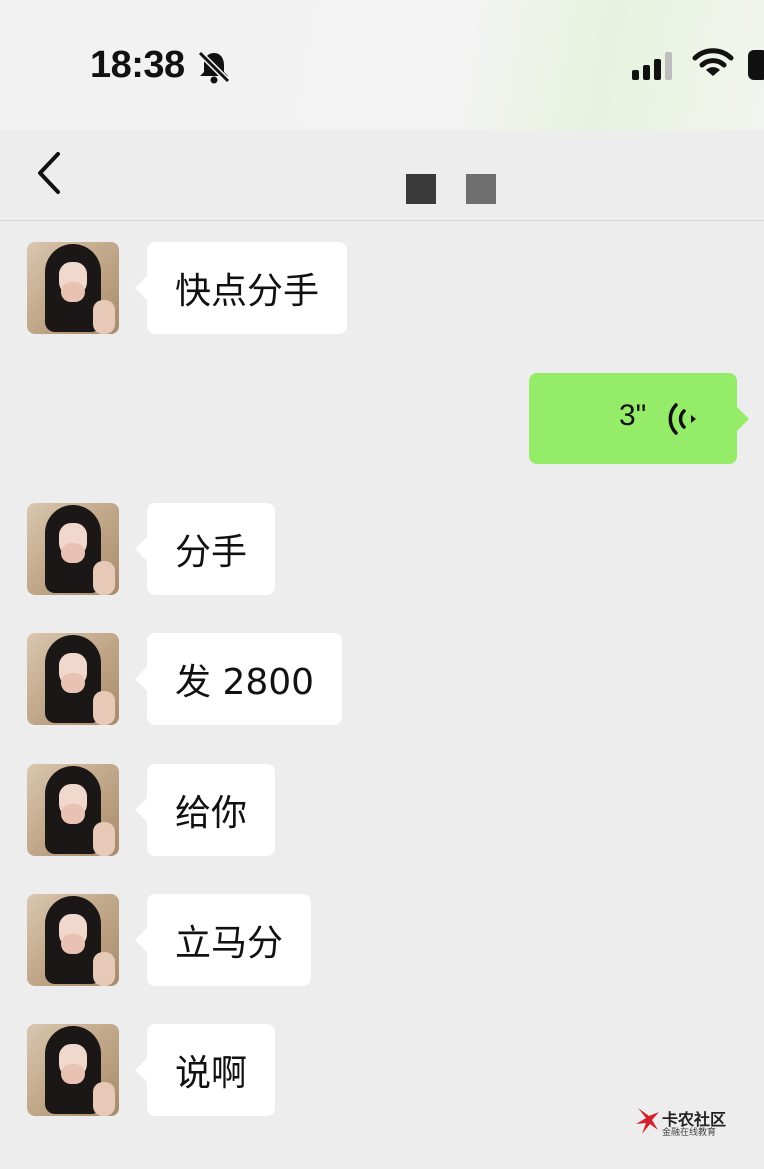 This screenshot has width=764, height=1169. Describe the element at coordinates (633, 415) in the screenshot. I see `voice-duration: 3"` at that location.